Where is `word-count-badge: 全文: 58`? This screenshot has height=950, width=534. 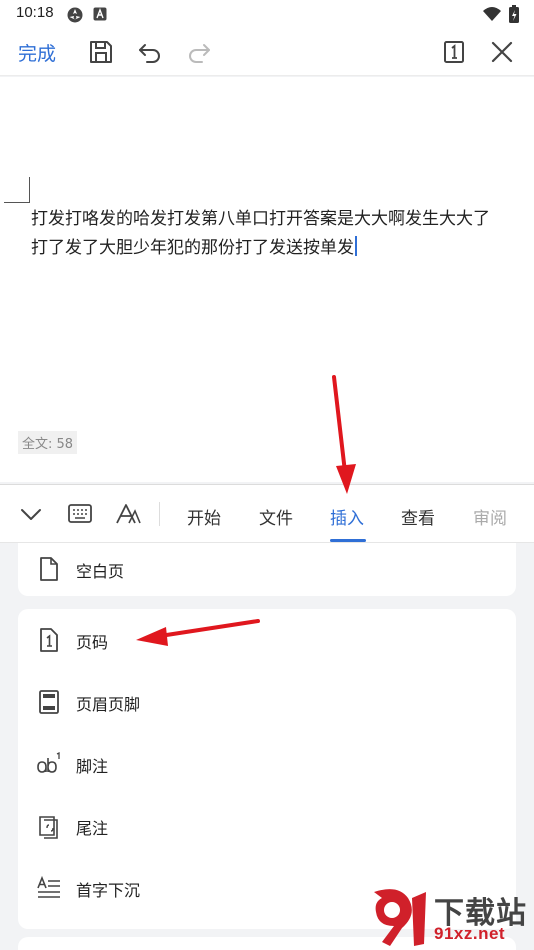
word-count-badge: 全文: 58 is located at coordinates (48, 442).